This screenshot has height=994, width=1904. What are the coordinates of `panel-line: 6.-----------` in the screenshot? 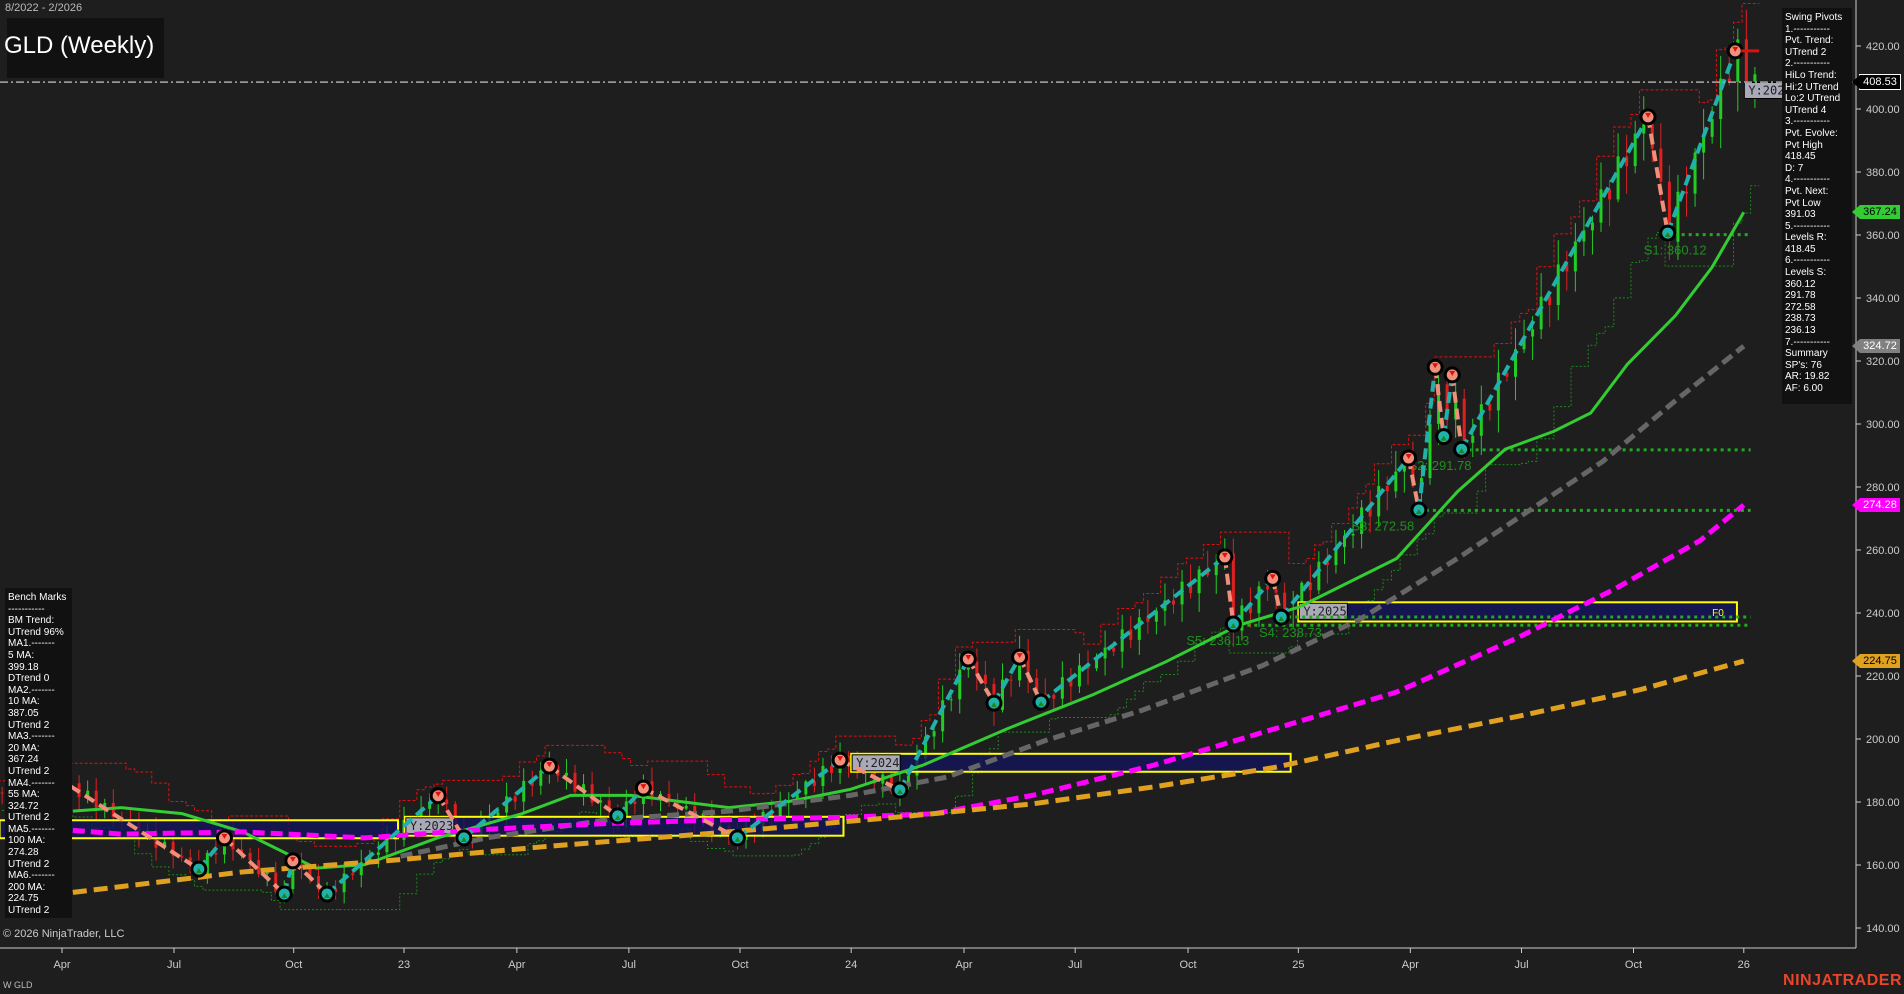 It's located at (1807, 261).